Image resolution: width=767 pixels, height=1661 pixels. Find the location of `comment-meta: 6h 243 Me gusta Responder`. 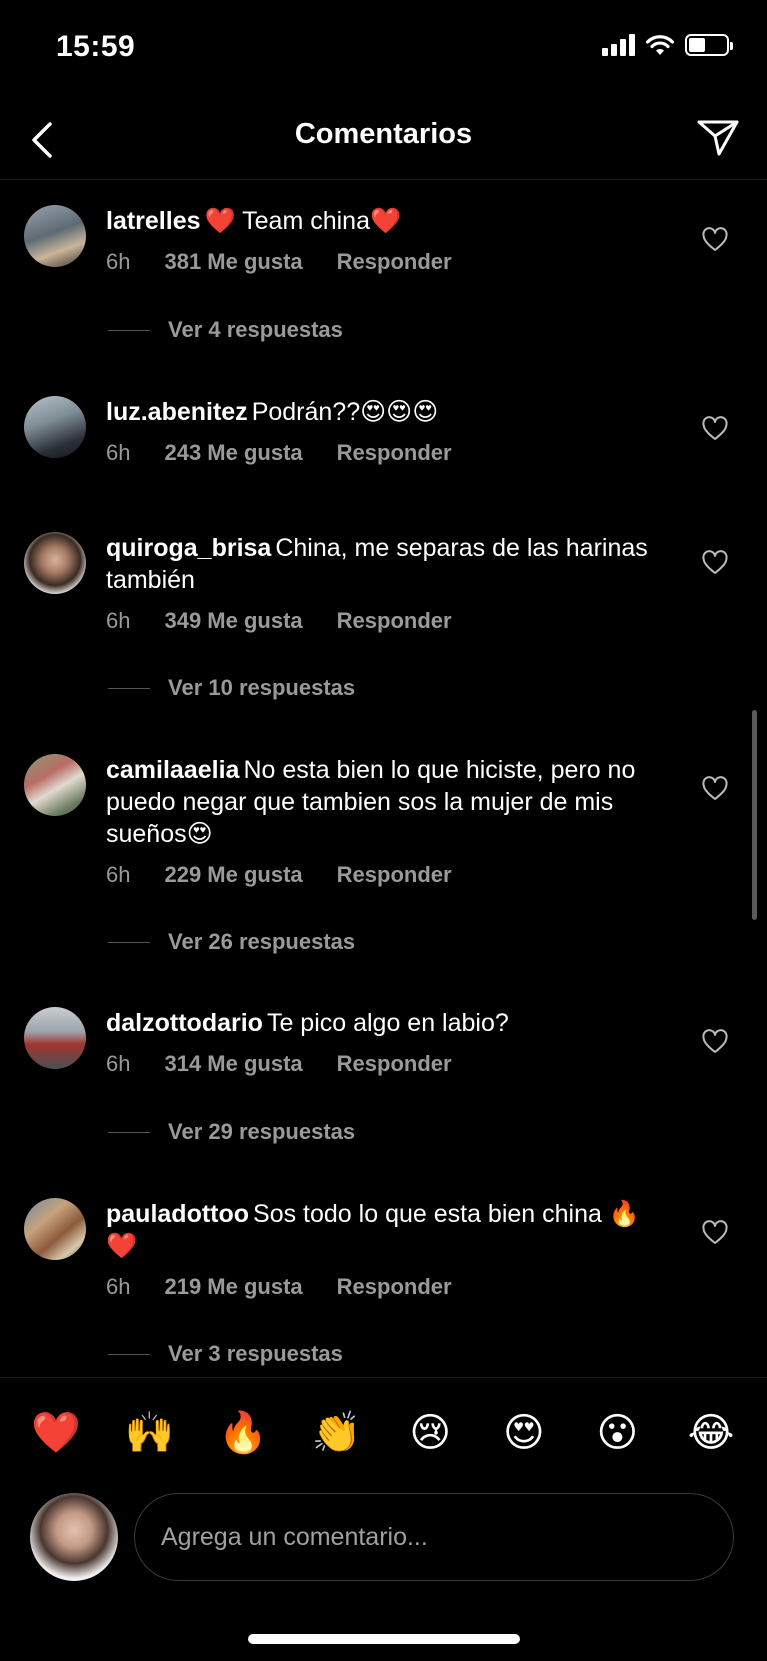

comment-meta: 6h 243 Me gusta Responder is located at coordinates (386, 453).